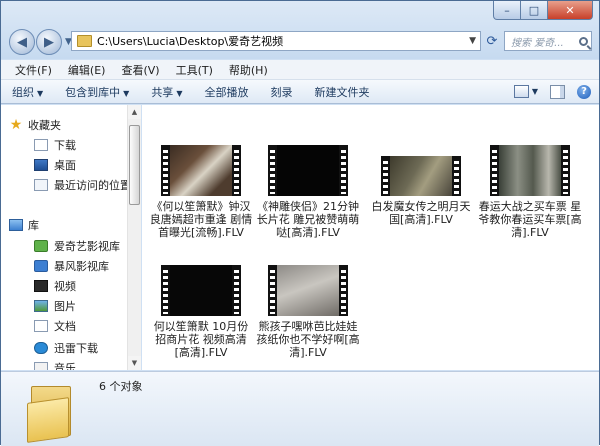 The image size is (600, 446). I want to click on address-path: C:\Users\Lucia\Desktop\爱奇艺视频, so click(190, 41).